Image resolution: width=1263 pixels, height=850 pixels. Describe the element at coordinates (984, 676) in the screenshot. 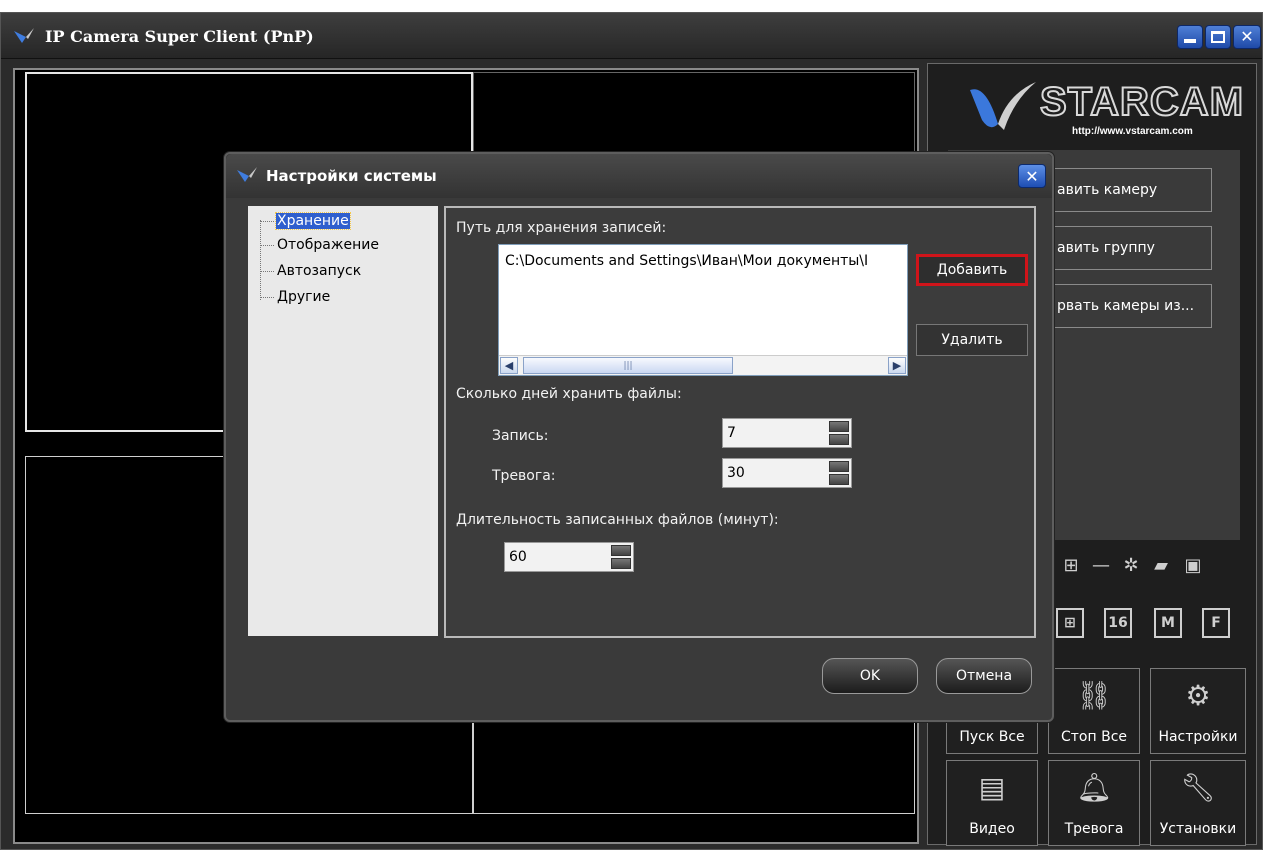

I see `cancel-button: Отмена` at that location.